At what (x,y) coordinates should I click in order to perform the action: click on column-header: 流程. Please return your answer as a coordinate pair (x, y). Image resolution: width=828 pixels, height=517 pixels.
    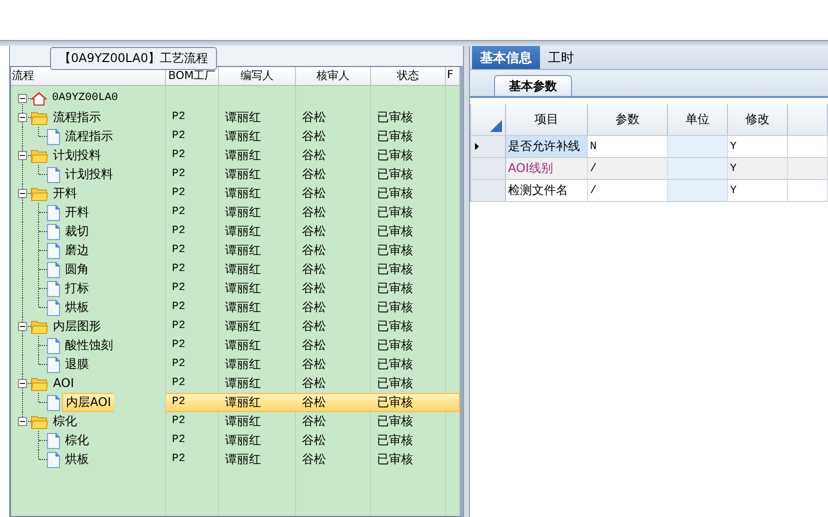
    Looking at the image, I should click on (88, 76).